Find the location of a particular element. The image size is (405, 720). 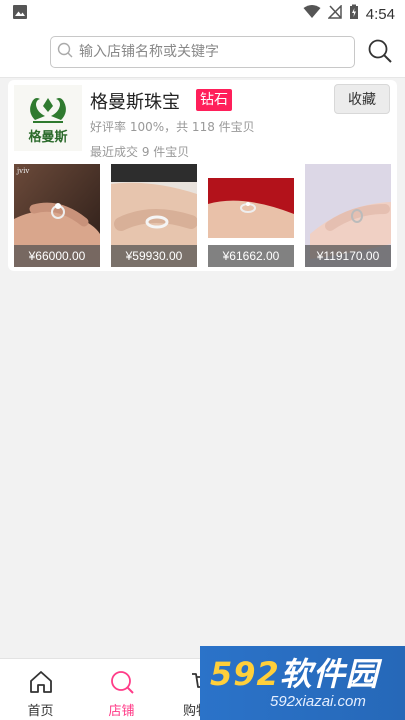

product-price: ¥59930.00 is located at coordinates (154, 256).